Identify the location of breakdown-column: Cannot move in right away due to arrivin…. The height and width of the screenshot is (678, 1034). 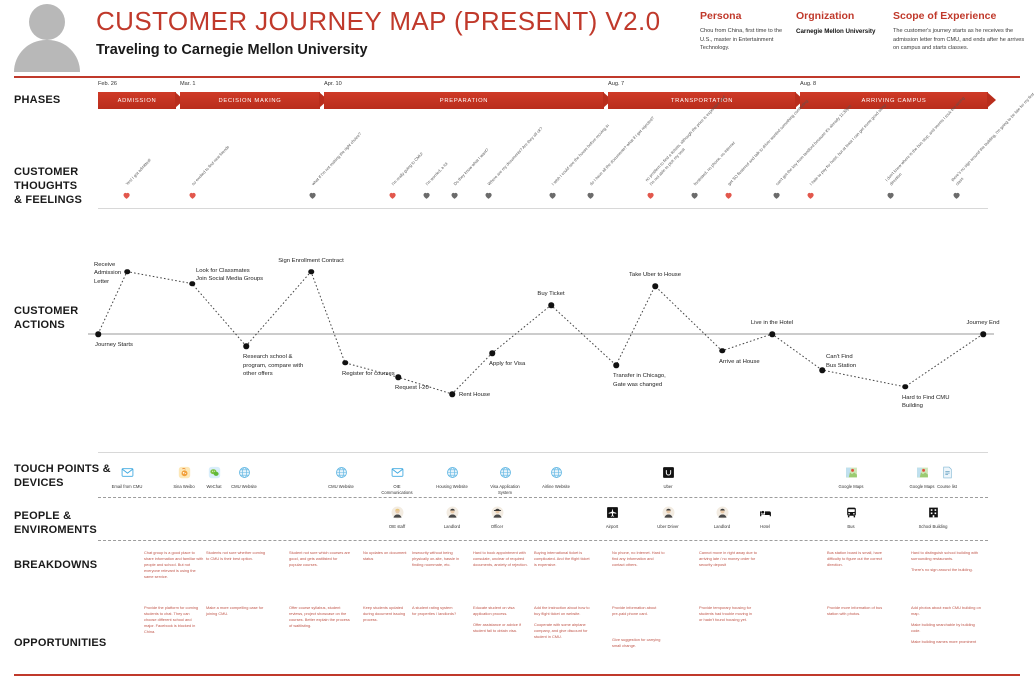
(728, 561).